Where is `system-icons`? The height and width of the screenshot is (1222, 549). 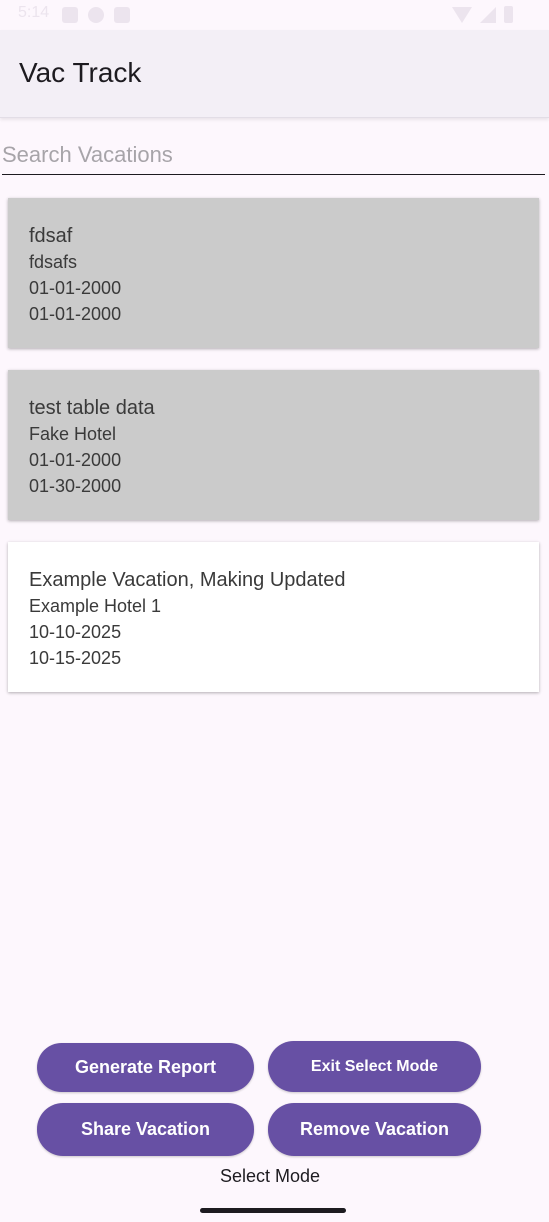
system-icons is located at coordinates (482, 14).